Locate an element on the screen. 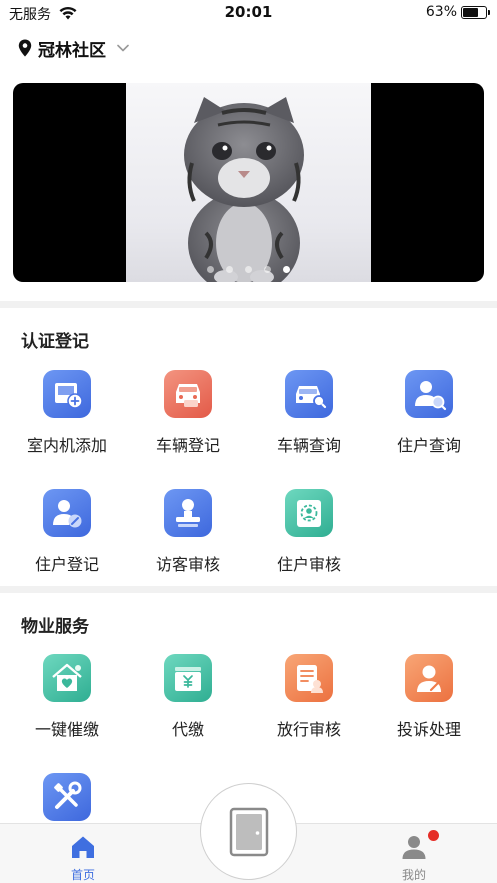 The height and width of the screenshot is (883, 497). grid-item-label: 访客审核 is located at coordinates (187, 564).